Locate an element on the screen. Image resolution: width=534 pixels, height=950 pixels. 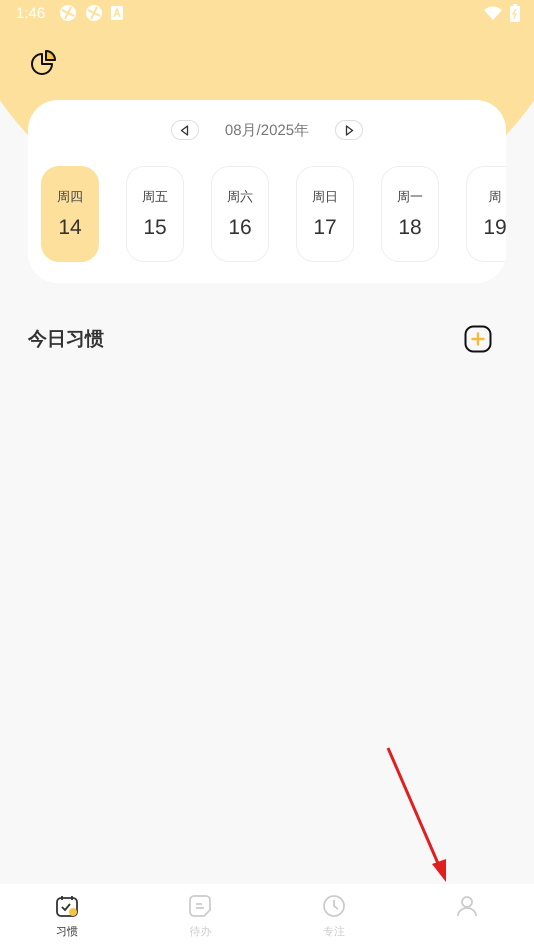
day-chip: 周一 18 is located at coordinates (410, 214).